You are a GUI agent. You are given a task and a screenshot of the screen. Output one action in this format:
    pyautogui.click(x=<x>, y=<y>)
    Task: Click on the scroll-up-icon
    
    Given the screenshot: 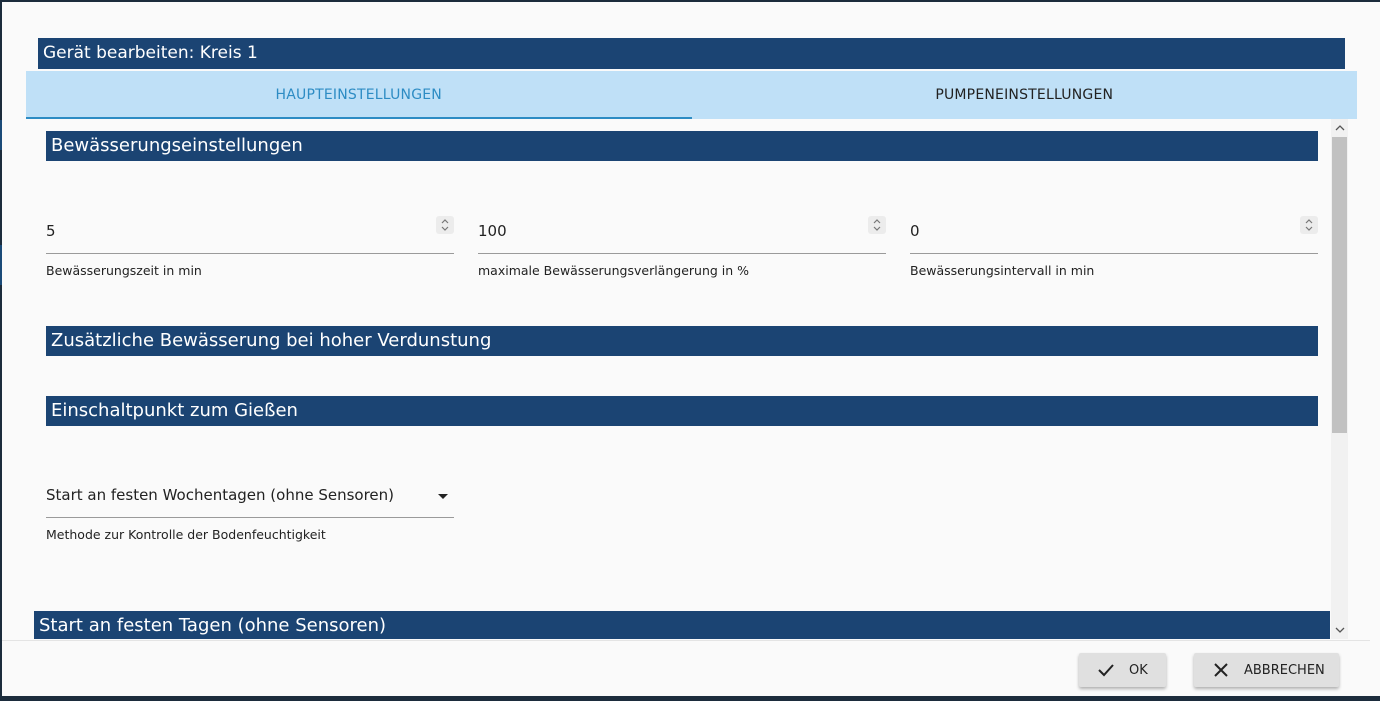 What is the action you would take?
    pyautogui.click(x=1339, y=128)
    